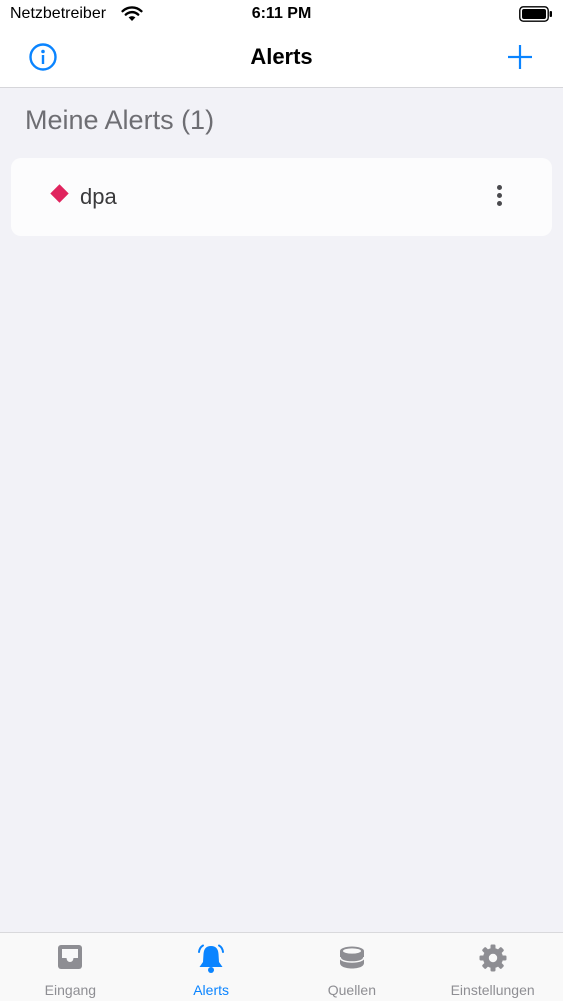 The image size is (563, 1001). I want to click on tab-label: Alerts, so click(211, 990).